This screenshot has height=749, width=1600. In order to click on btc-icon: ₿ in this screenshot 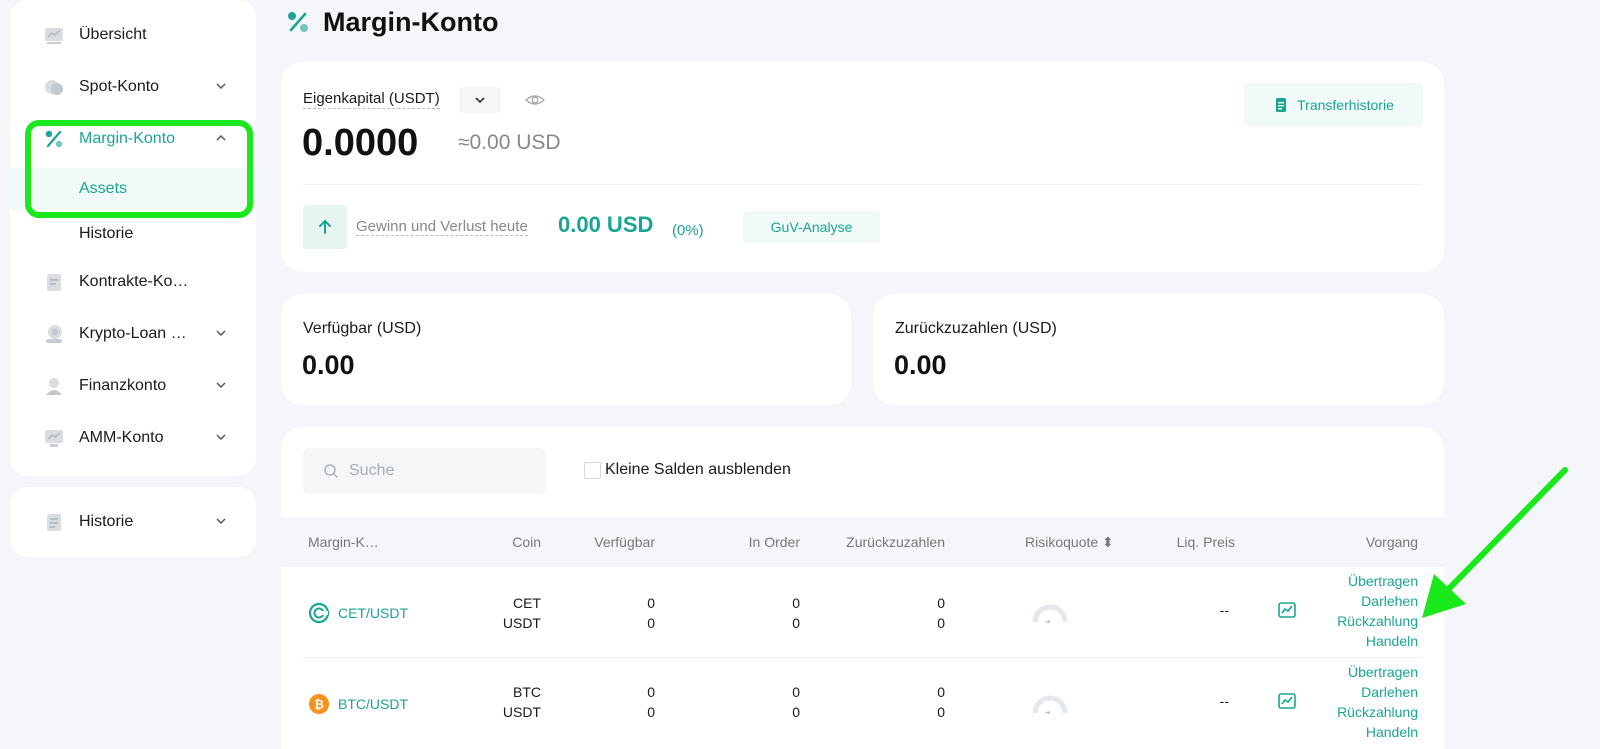, I will do `click(319, 704)`.